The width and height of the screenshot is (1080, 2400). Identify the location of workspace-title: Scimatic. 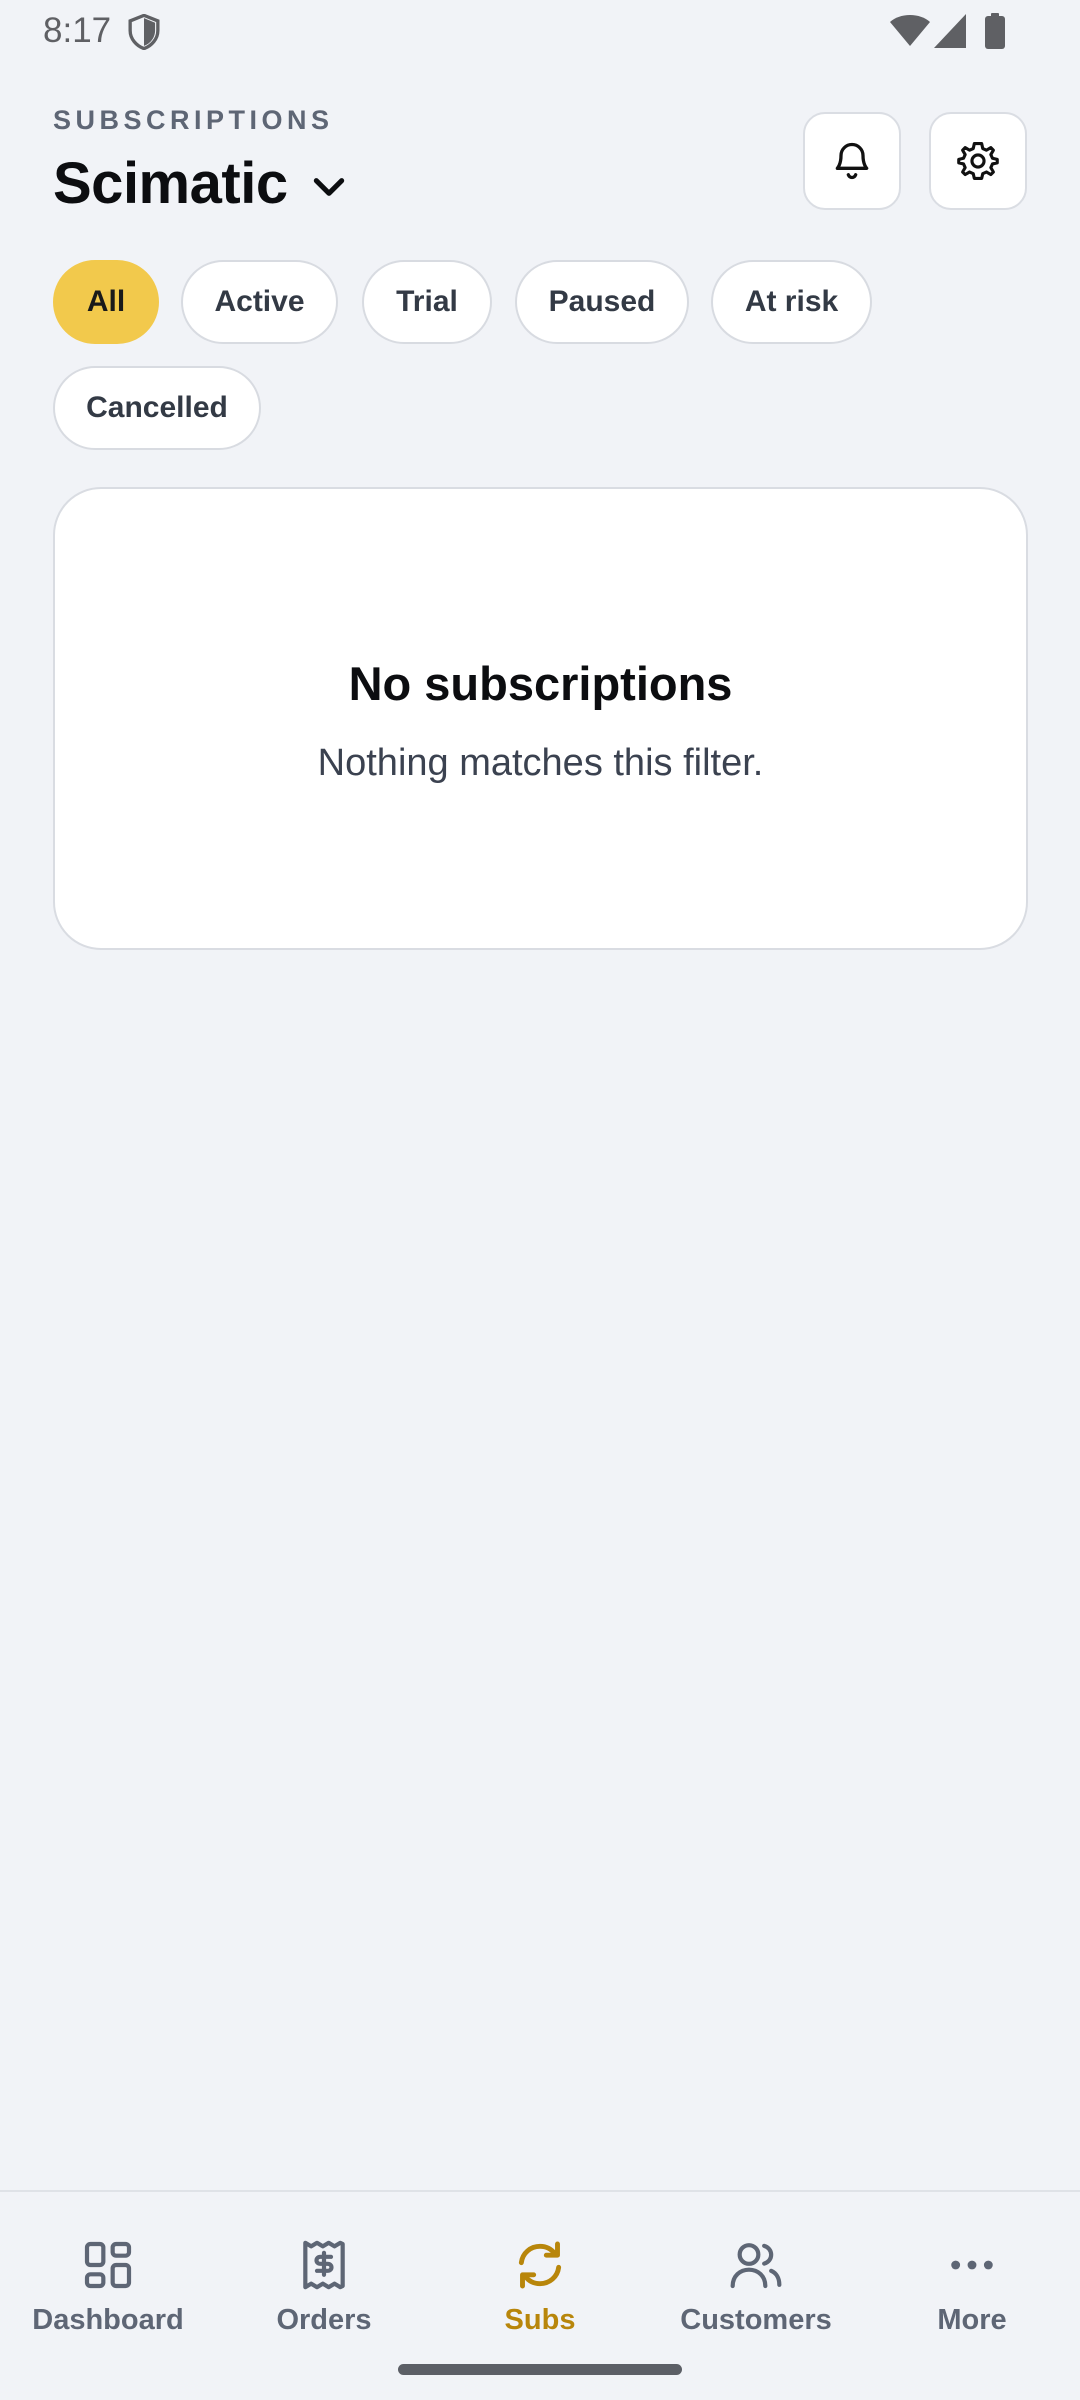
(170, 183).